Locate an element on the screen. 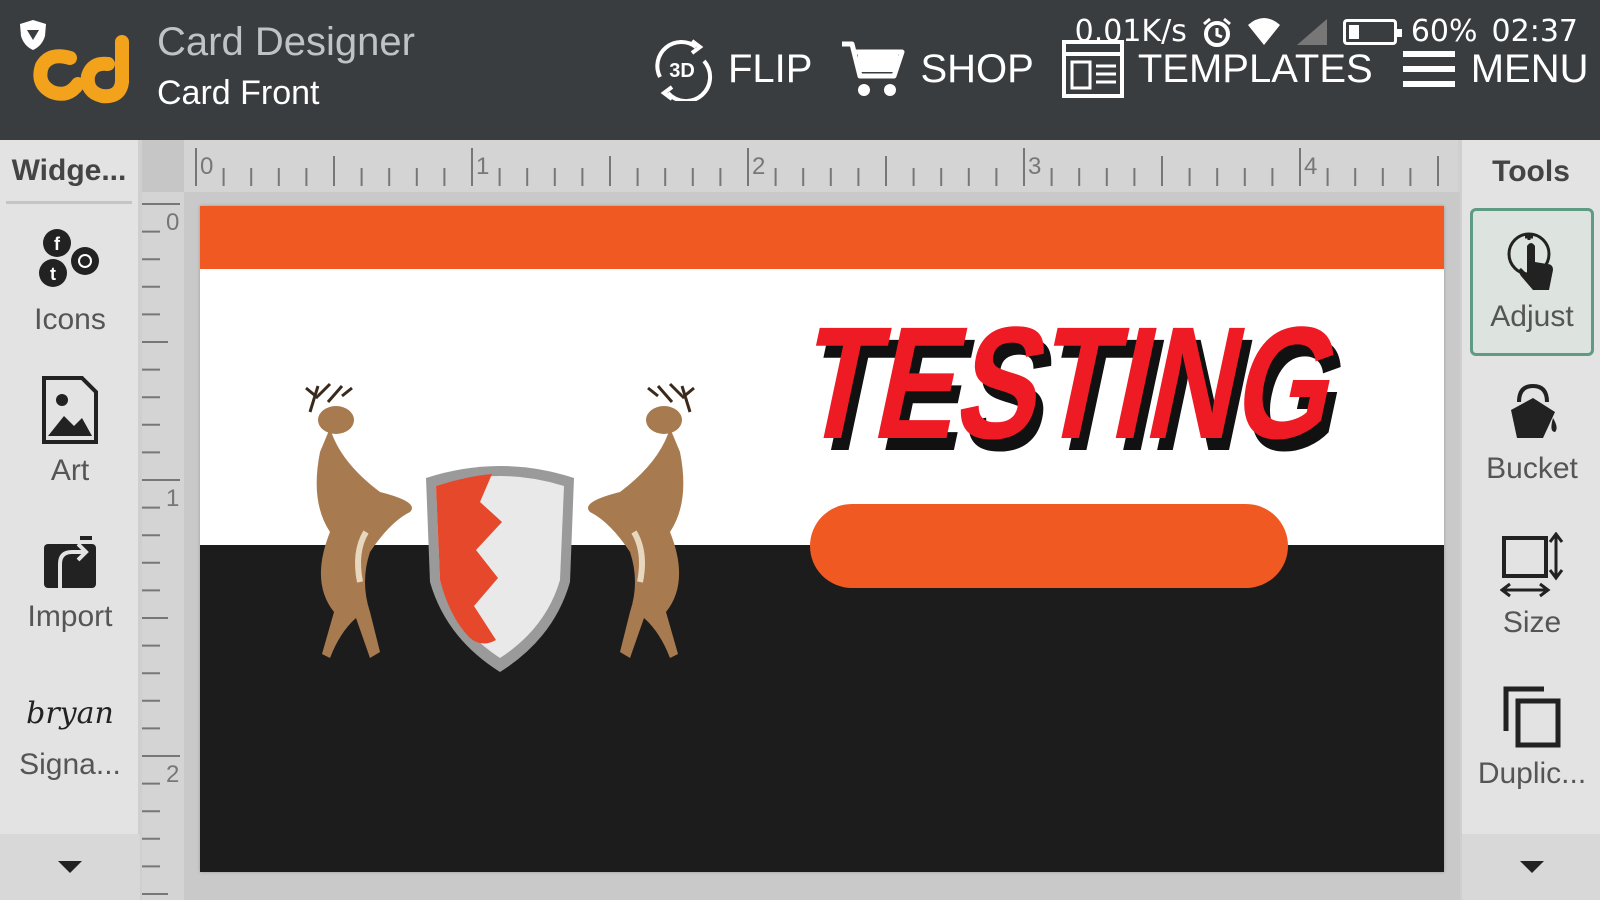  widget-art-label: Art is located at coordinates (70, 470).